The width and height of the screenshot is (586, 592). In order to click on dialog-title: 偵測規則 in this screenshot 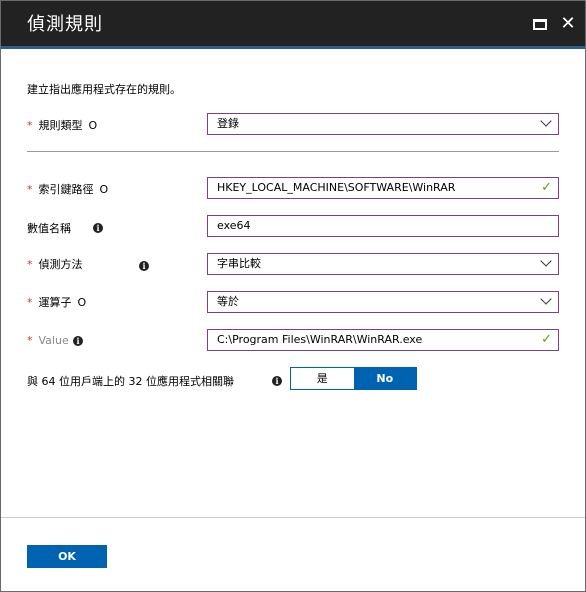, I will do `click(65, 24)`.